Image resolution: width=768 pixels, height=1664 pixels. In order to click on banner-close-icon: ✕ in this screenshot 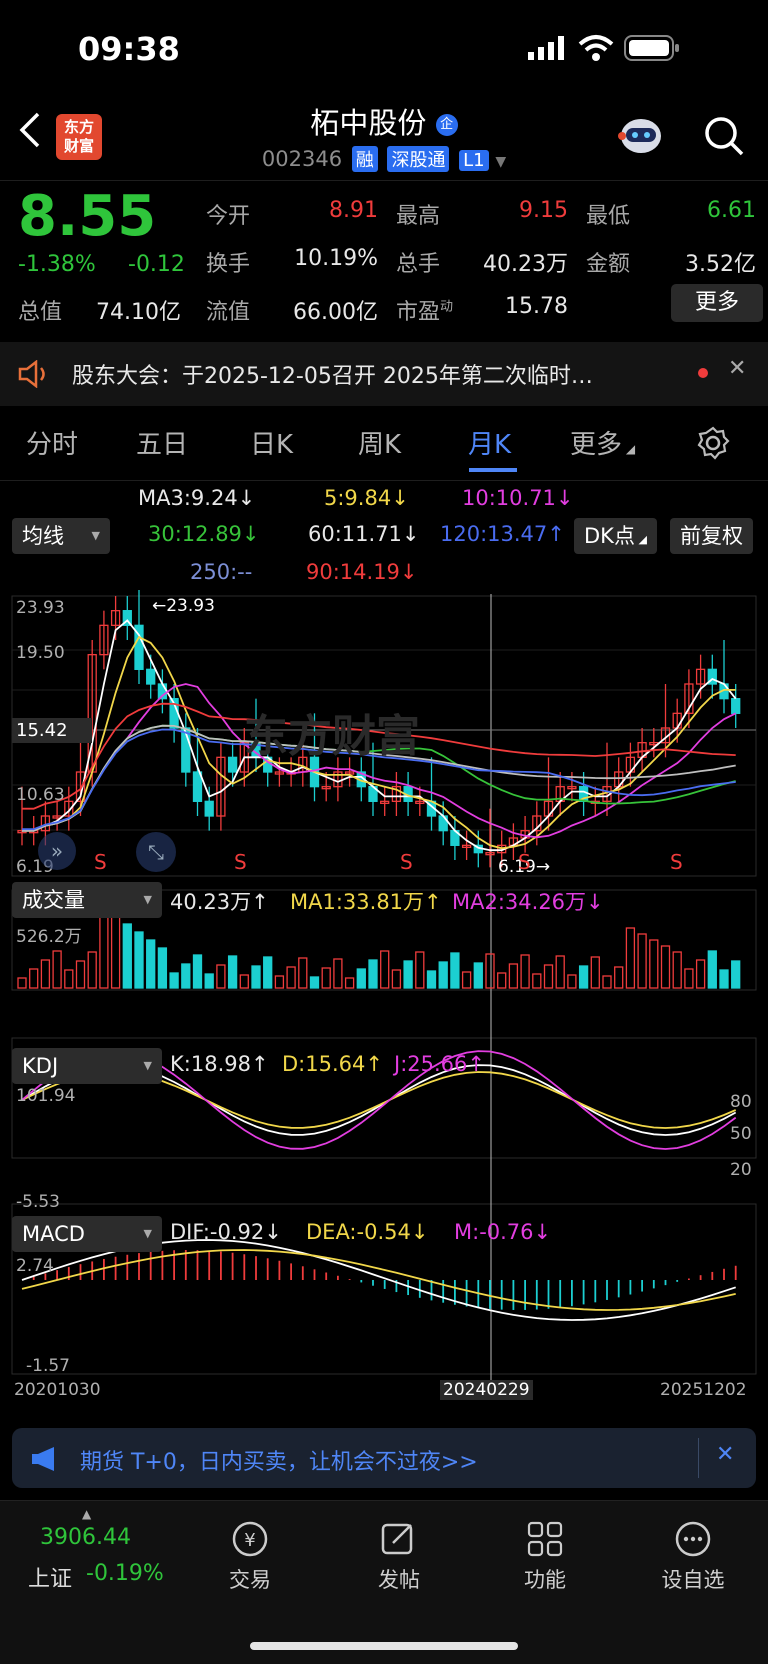, I will do `click(725, 1454)`.